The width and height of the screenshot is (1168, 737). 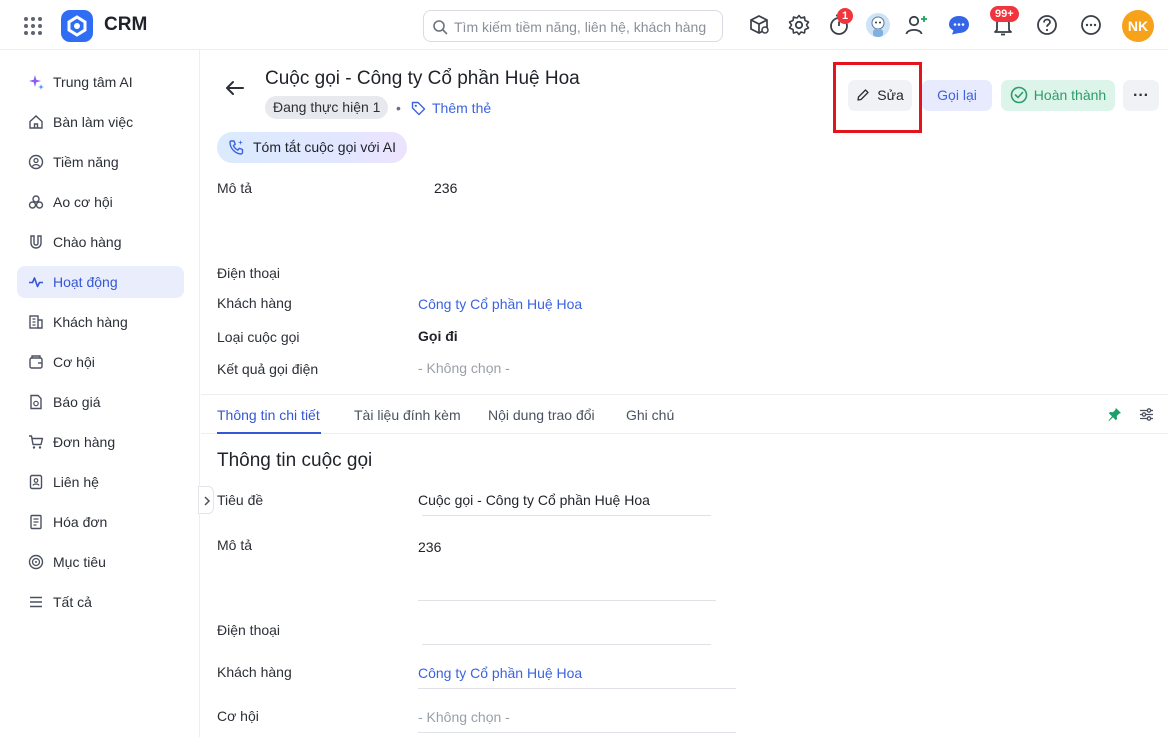 I want to click on more-actions-button: ···, so click(x=1141, y=95).